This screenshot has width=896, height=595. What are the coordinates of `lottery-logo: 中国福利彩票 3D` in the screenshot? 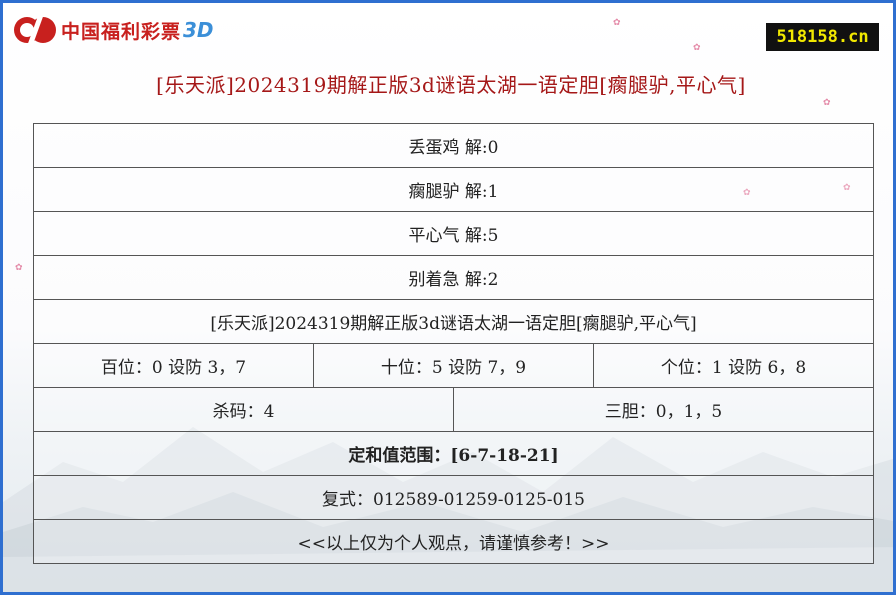 It's located at (113, 30).